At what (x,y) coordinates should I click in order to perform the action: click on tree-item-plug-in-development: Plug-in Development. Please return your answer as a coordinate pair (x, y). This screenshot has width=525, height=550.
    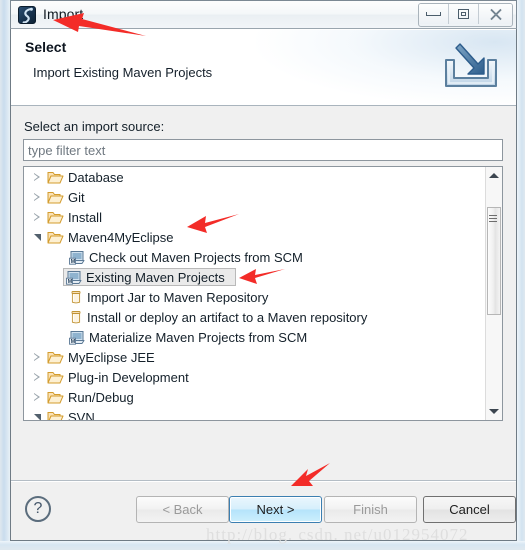
    Looking at the image, I should click on (255, 377).